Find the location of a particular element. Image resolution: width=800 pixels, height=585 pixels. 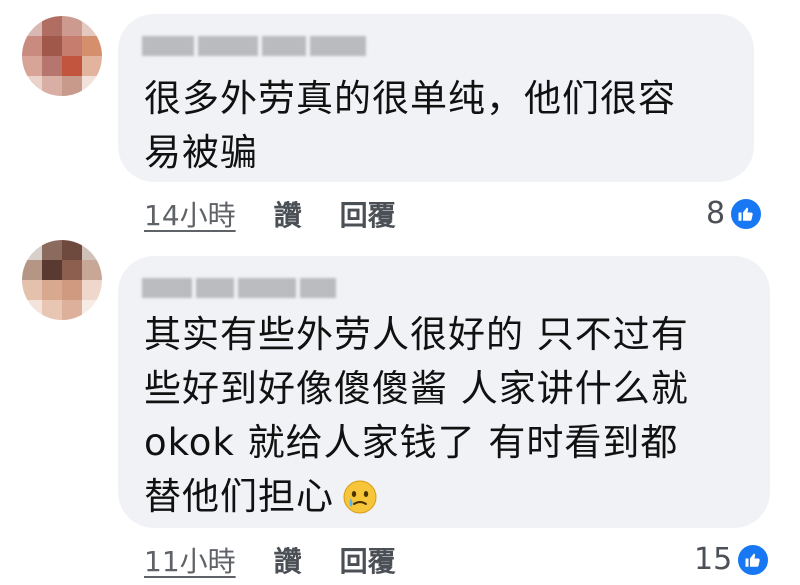

timestamp-link: 11小時 is located at coordinates (190, 560).